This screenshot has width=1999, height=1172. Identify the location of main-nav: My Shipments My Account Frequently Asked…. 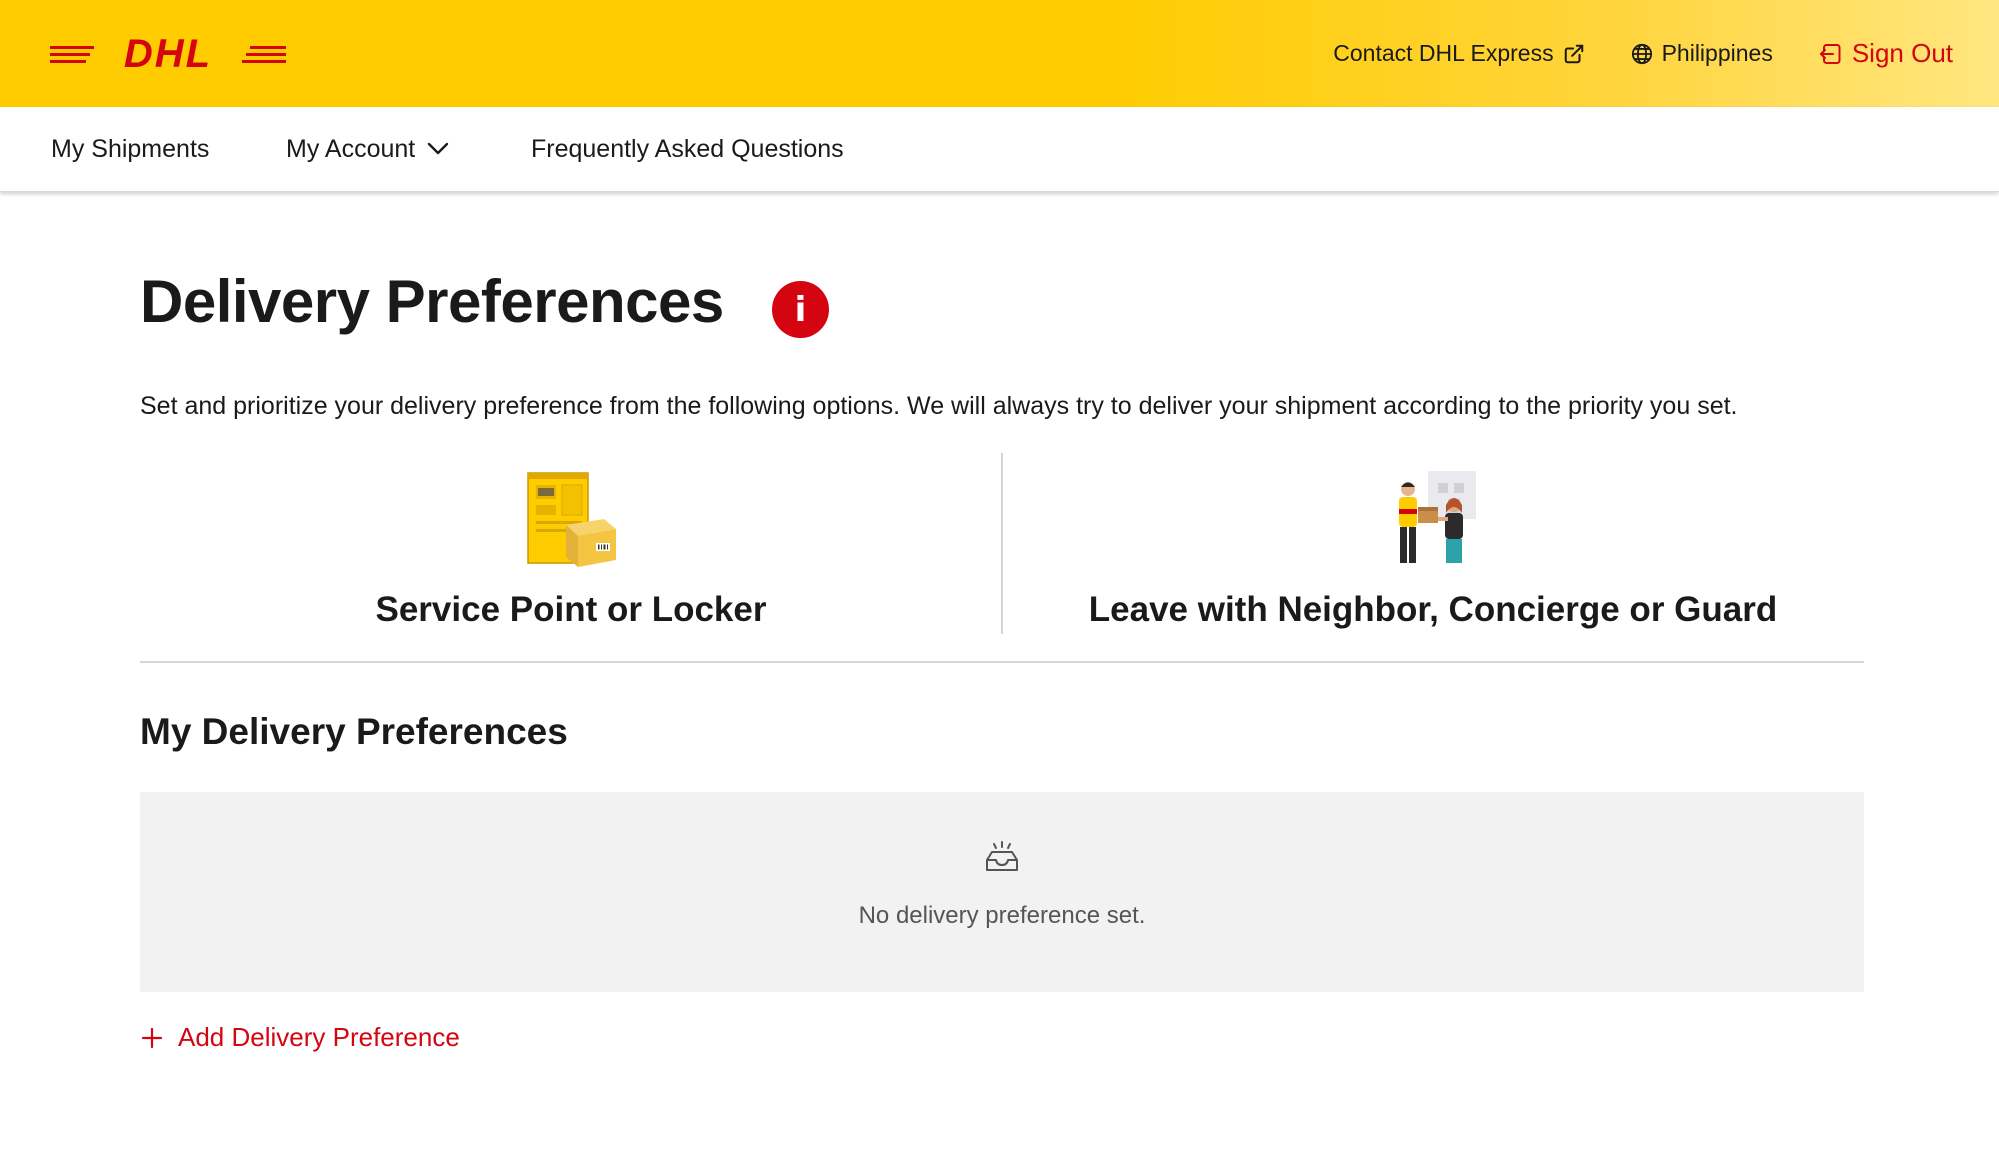
(999, 149).